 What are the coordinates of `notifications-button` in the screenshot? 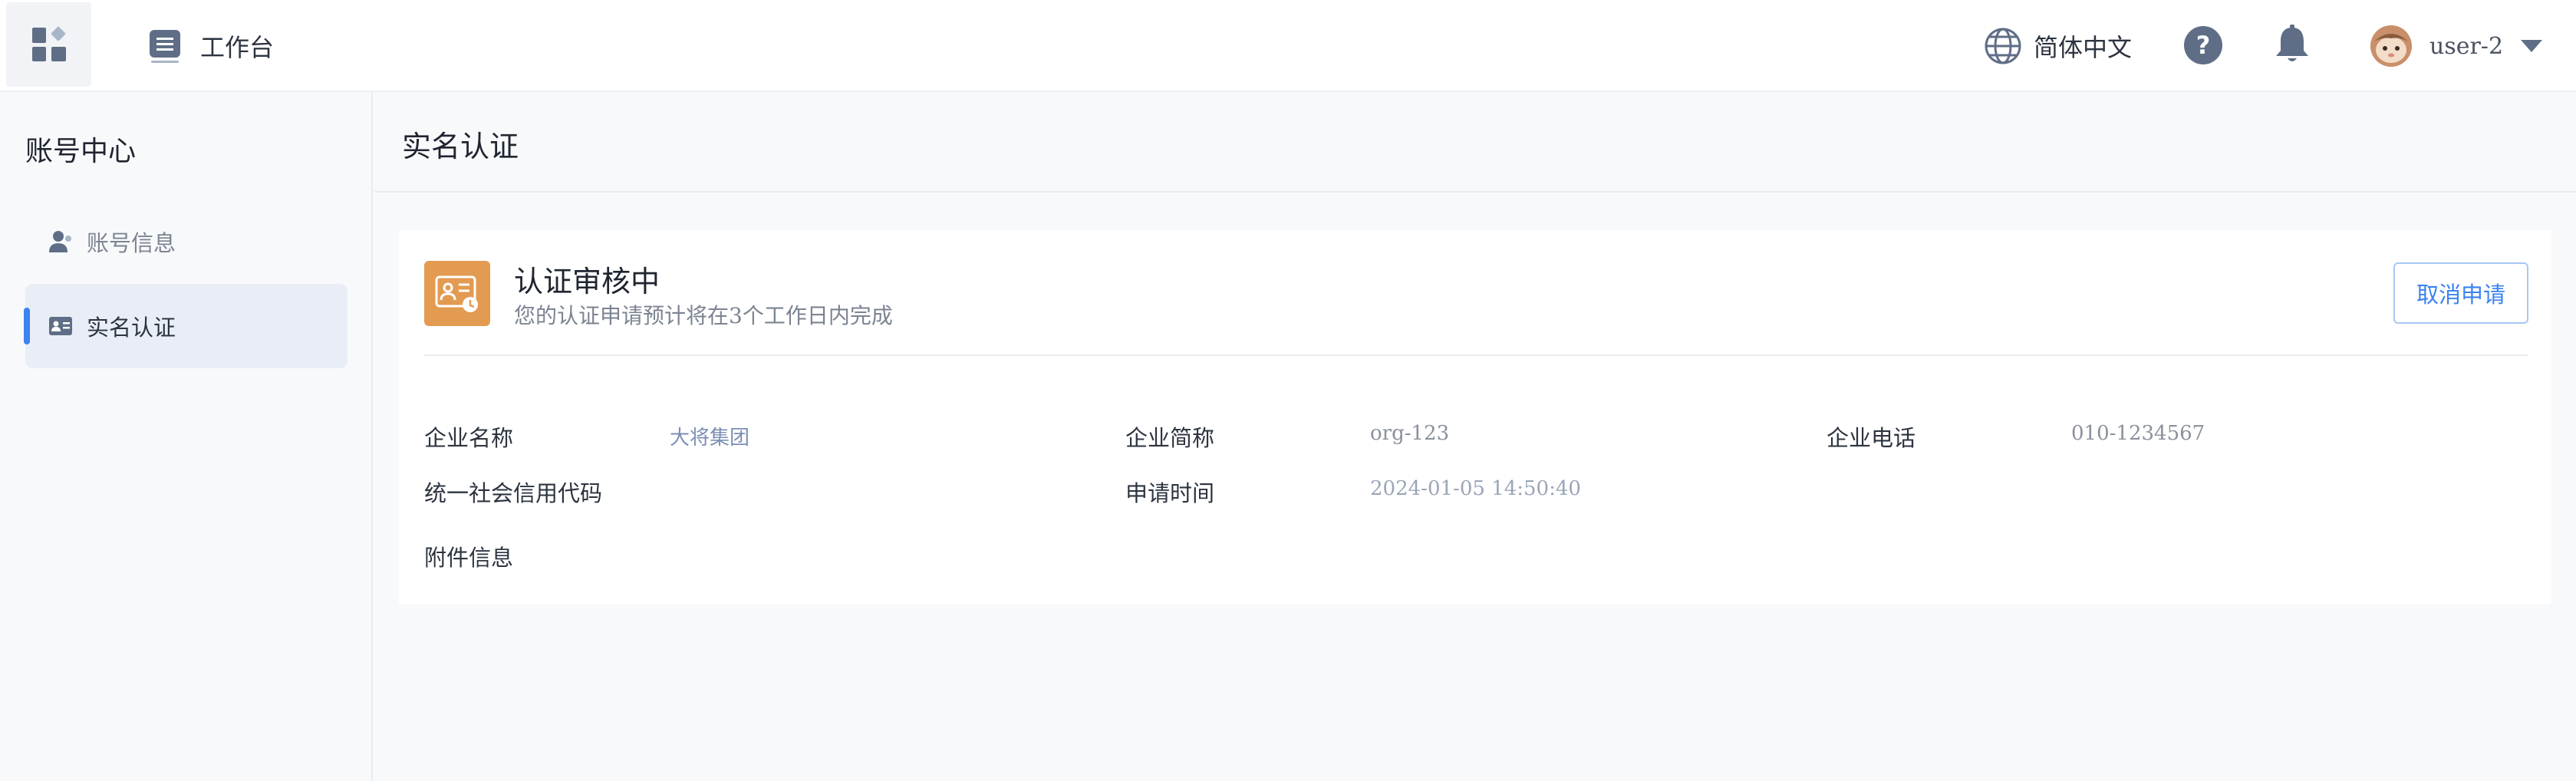 It's located at (2292, 45).